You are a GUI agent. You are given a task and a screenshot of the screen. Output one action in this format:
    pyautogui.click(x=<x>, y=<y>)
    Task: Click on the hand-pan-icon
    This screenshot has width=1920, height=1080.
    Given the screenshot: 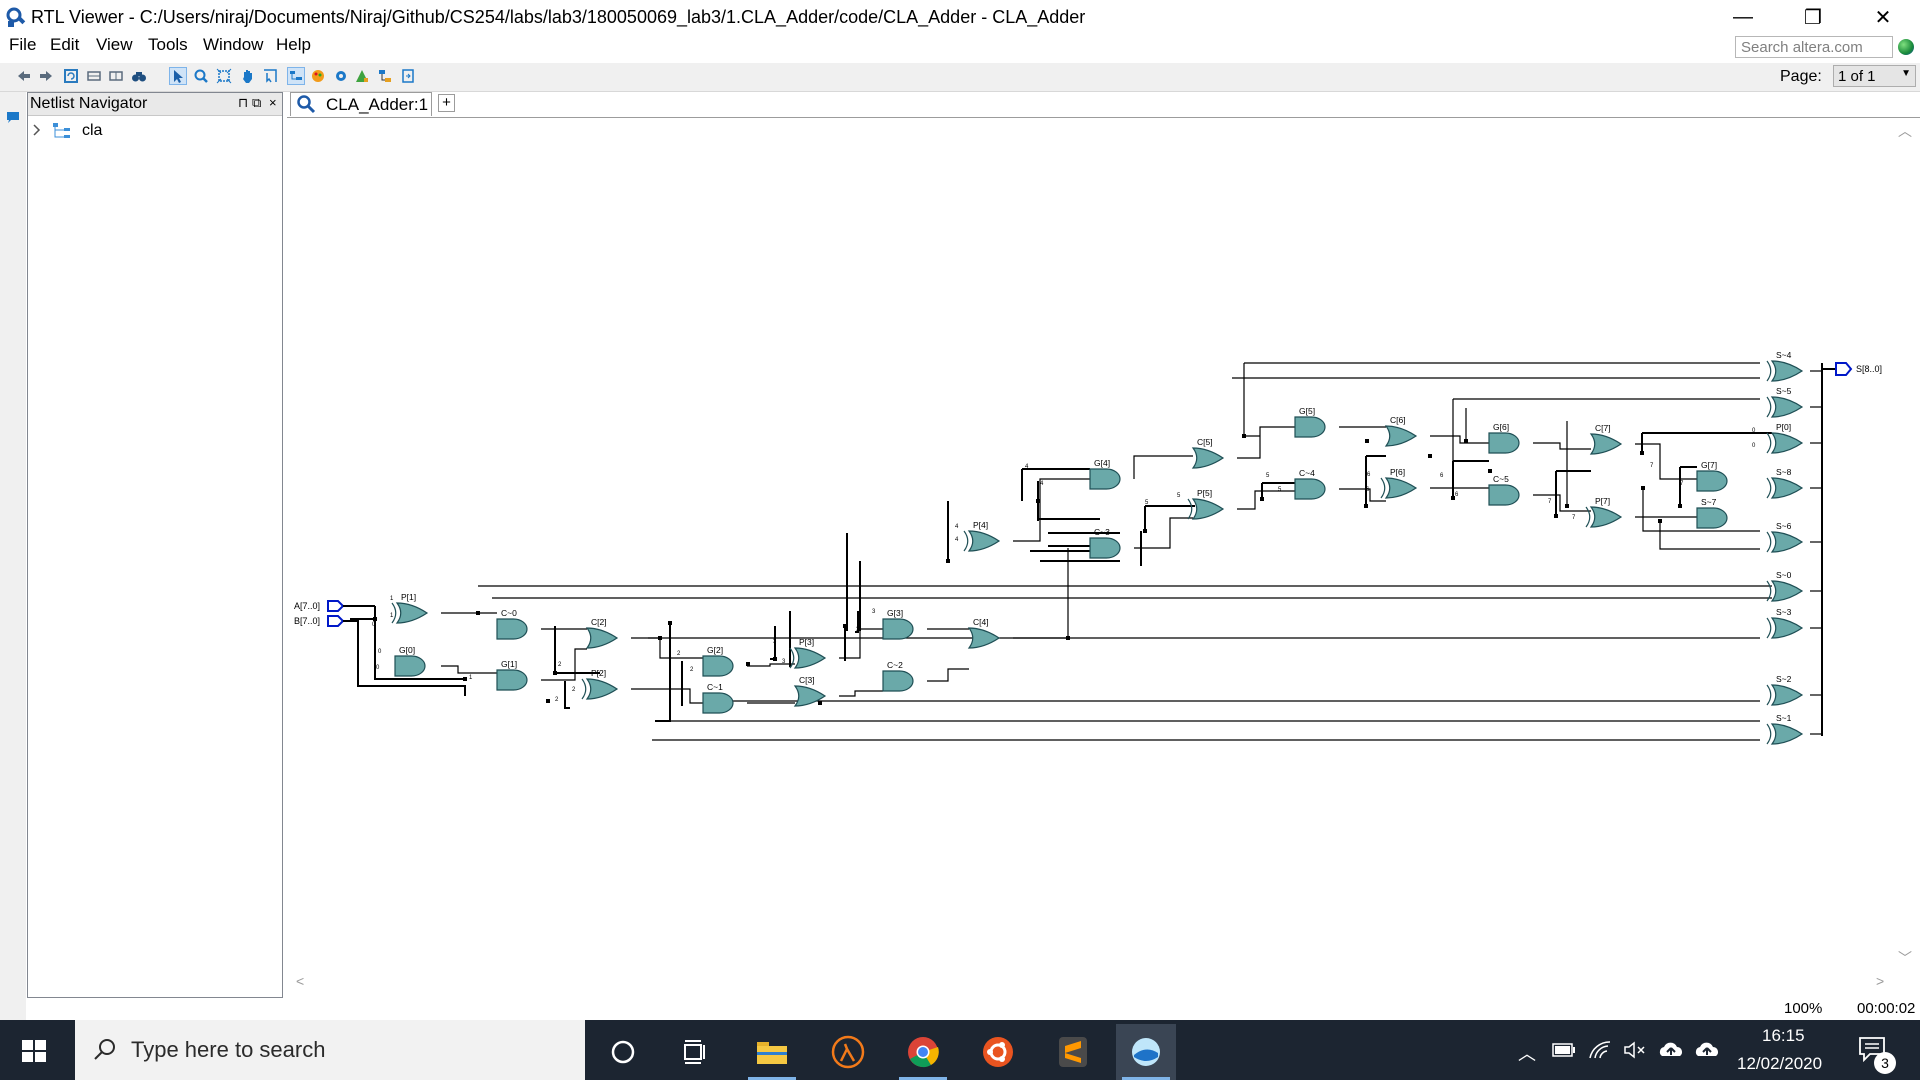 What is the action you would take?
    pyautogui.click(x=248, y=76)
    